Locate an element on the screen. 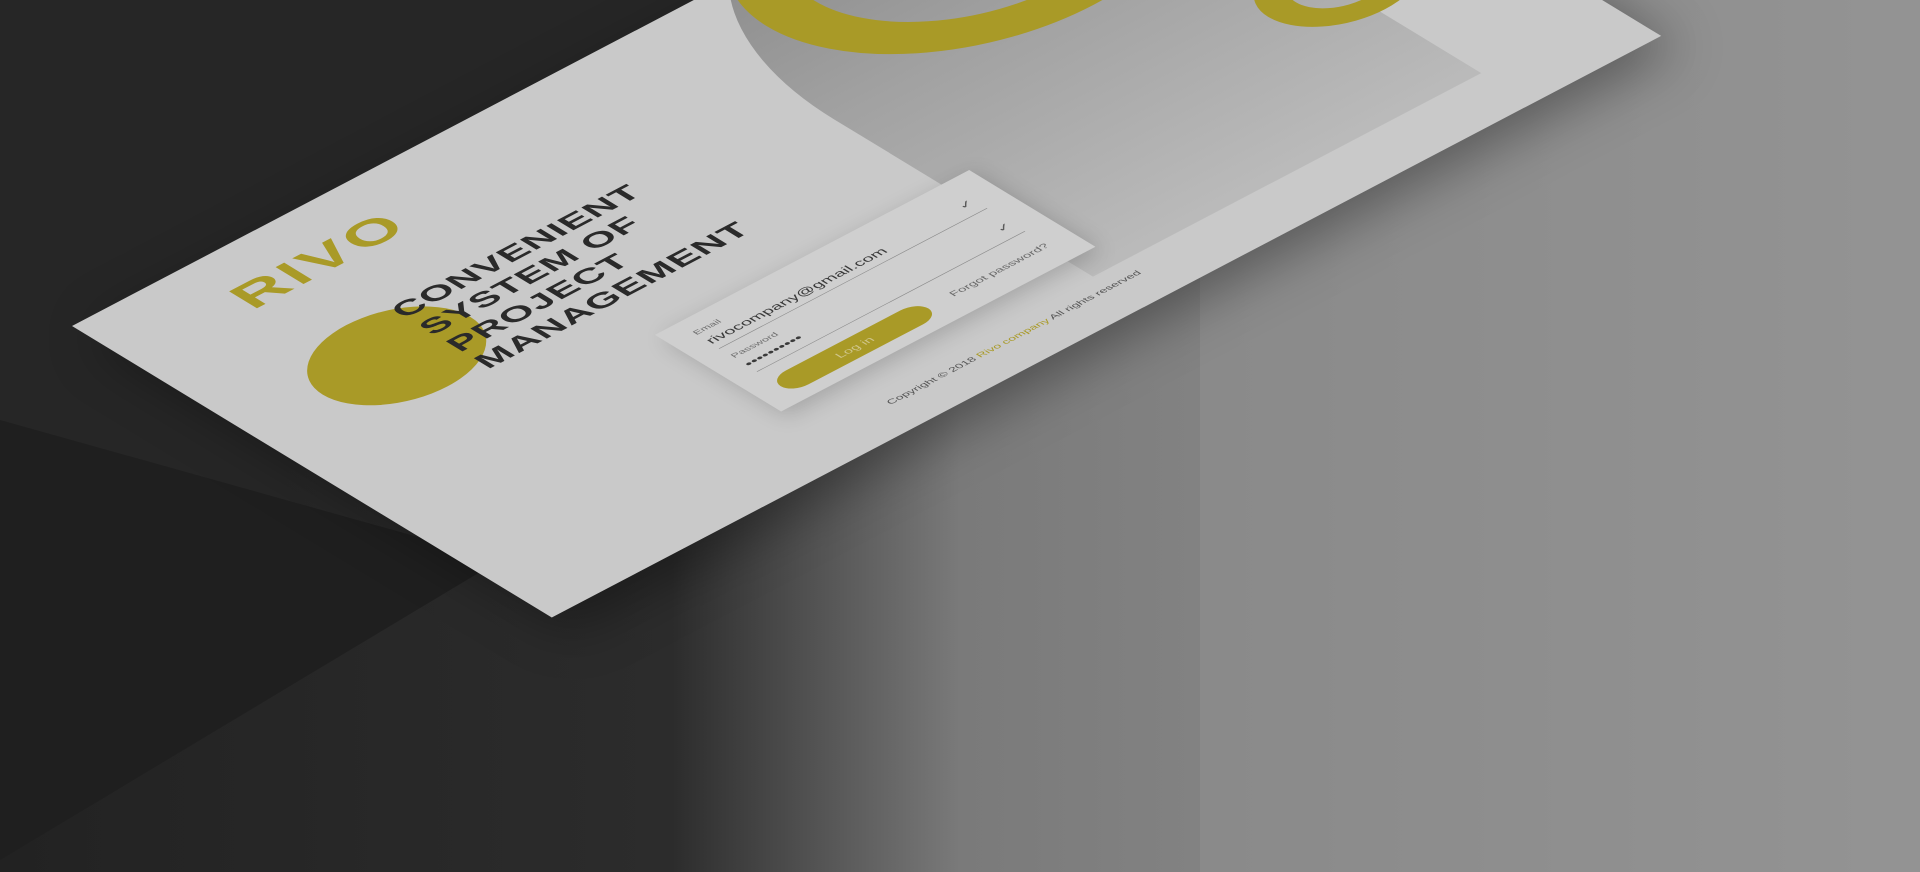 This screenshot has height=872, width=1920. copyright-prefix: Copyright © 2018 is located at coordinates (931, 381).